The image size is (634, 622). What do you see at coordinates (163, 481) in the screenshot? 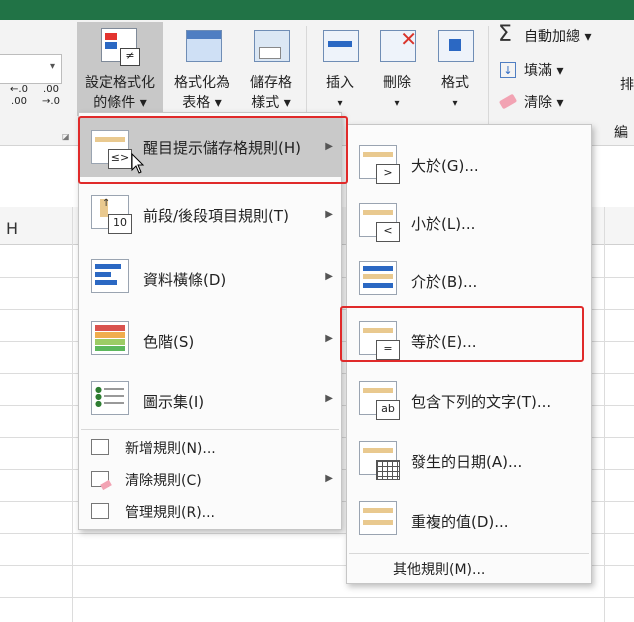
I see `menu-item-label: 清除規則(C)` at bounding box center [163, 481].